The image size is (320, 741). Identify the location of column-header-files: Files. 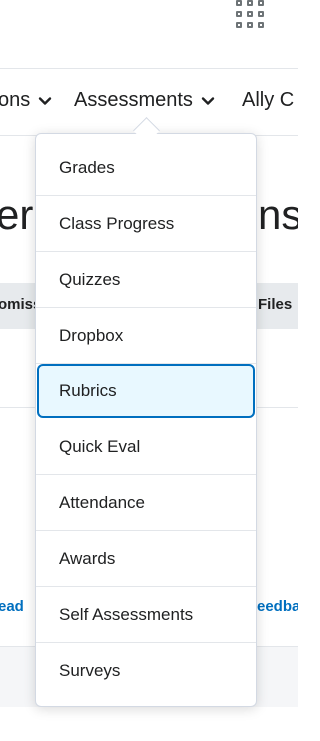
(275, 304).